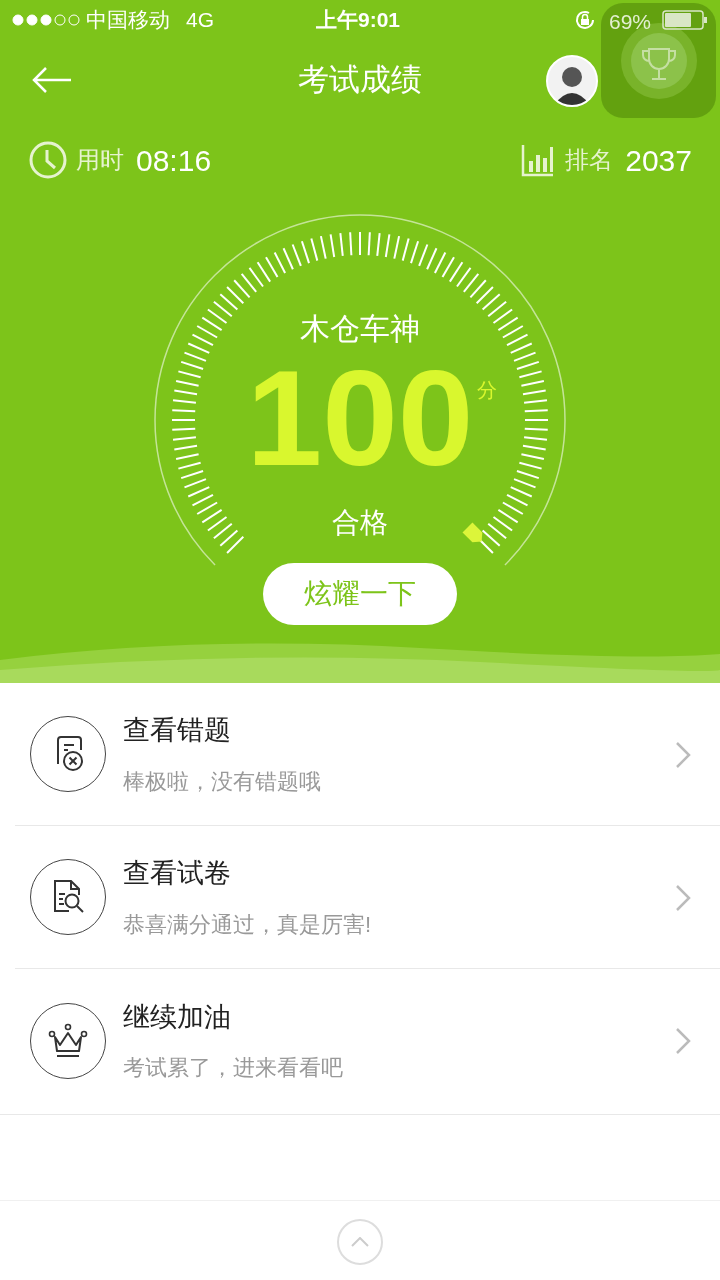 The image size is (720, 1280). What do you see at coordinates (360, 329) in the screenshot?
I see `score-title: 木仓车神` at bounding box center [360, 329].